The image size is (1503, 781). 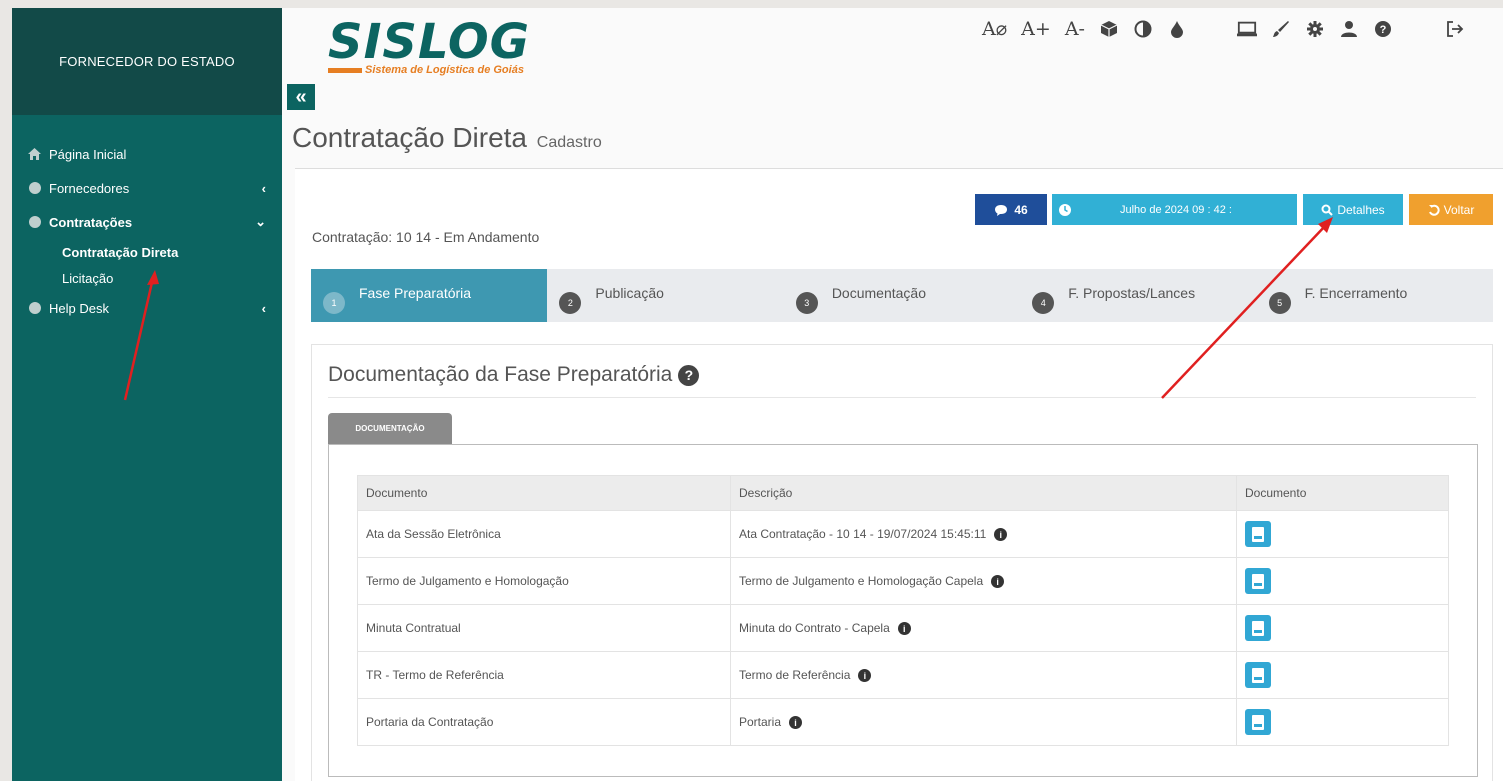 What do you see at coordinates (569, 142) in the screenshot?
I see `page-subtitle: Cadastro` at bounding box center [569, 142].